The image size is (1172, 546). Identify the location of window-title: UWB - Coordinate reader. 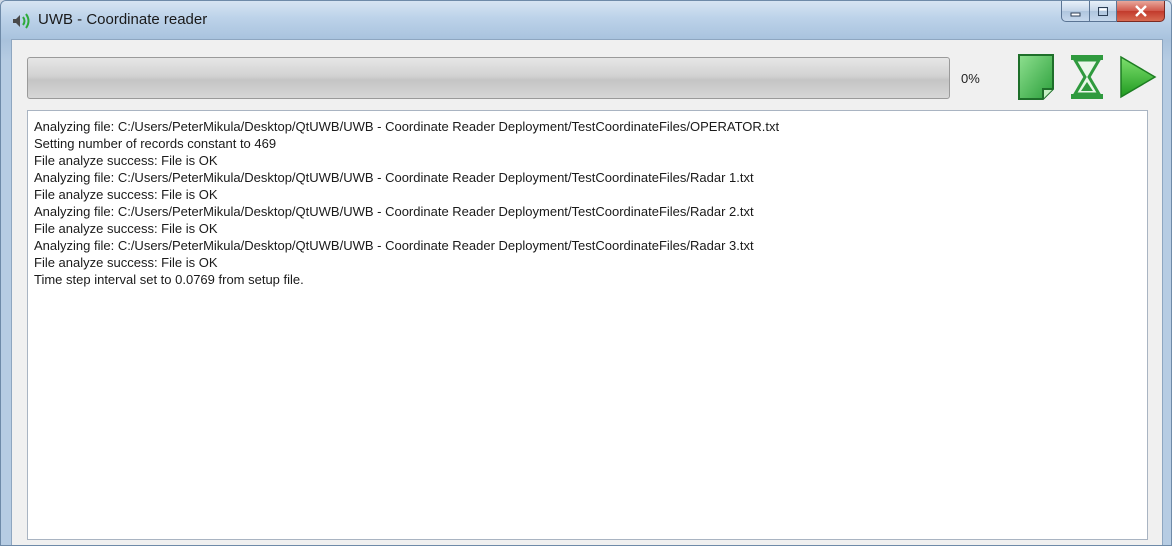
(123, 19).